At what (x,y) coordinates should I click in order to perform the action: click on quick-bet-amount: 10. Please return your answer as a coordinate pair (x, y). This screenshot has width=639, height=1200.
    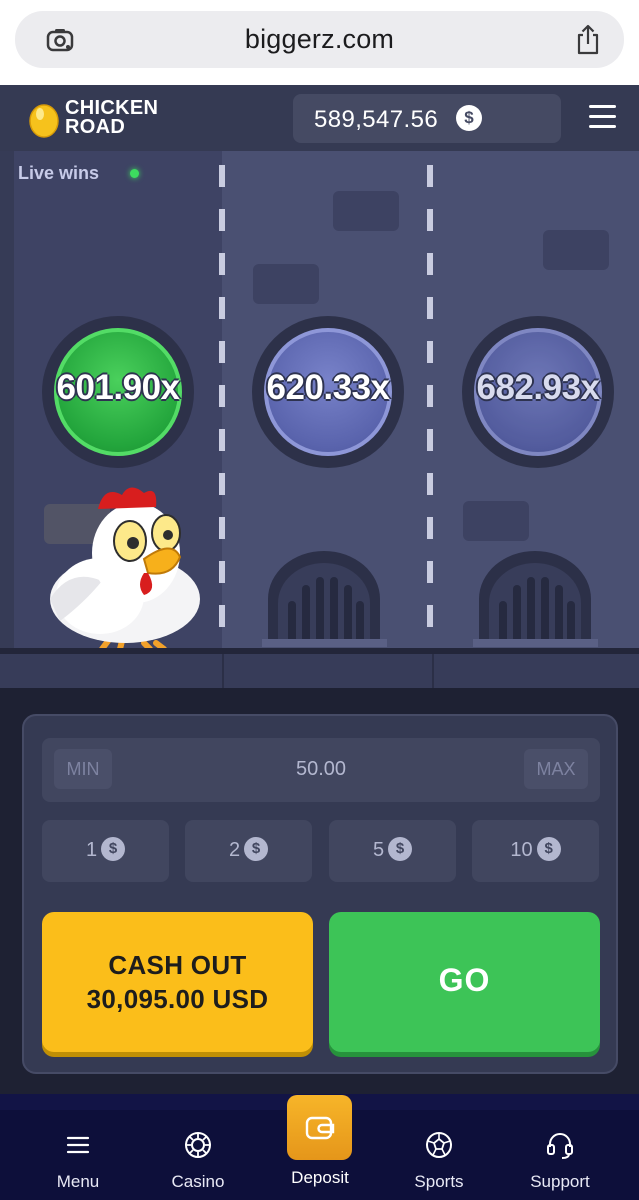
    Looking at the image, I should click on (521, 850).